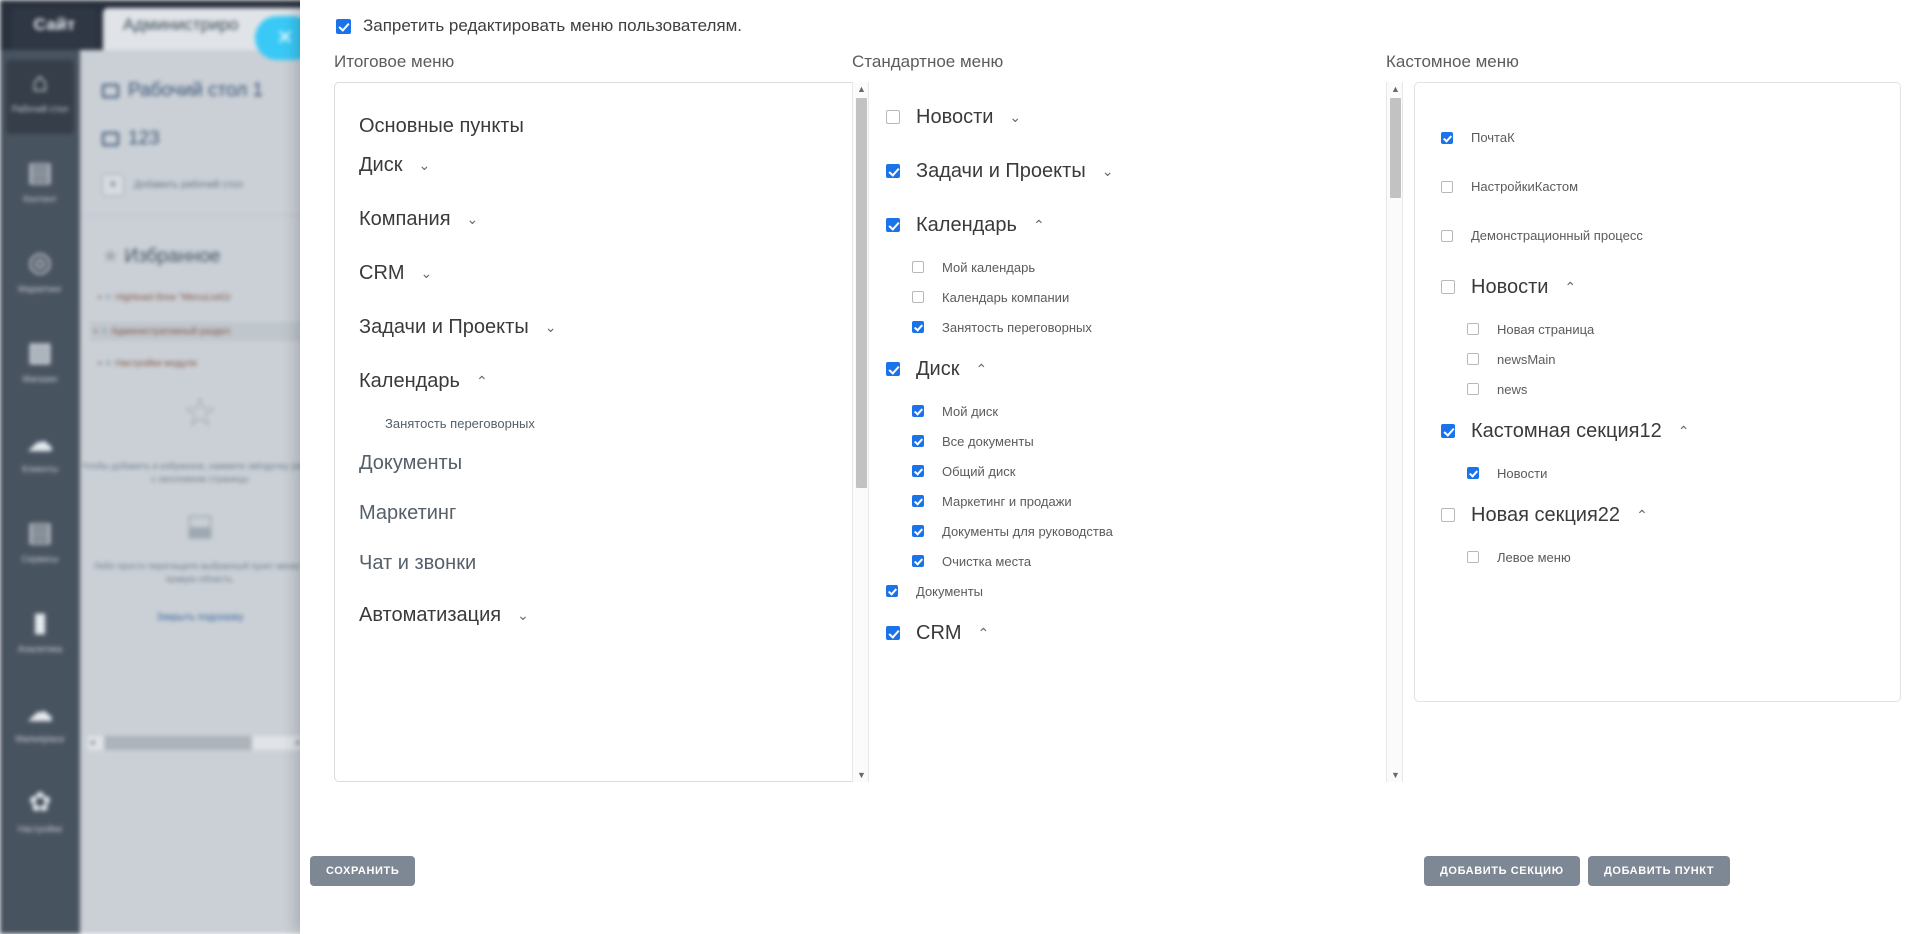 The image size is (1920, 934). I want to click on menu-row: Новости, so click(1670, 473).